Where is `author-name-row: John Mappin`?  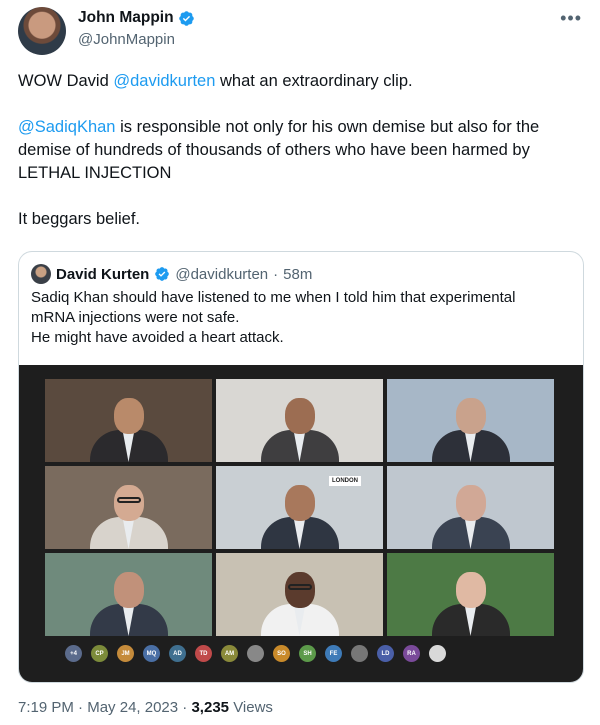 author-name-row: John Mappin is located at coordinates (136, 18).